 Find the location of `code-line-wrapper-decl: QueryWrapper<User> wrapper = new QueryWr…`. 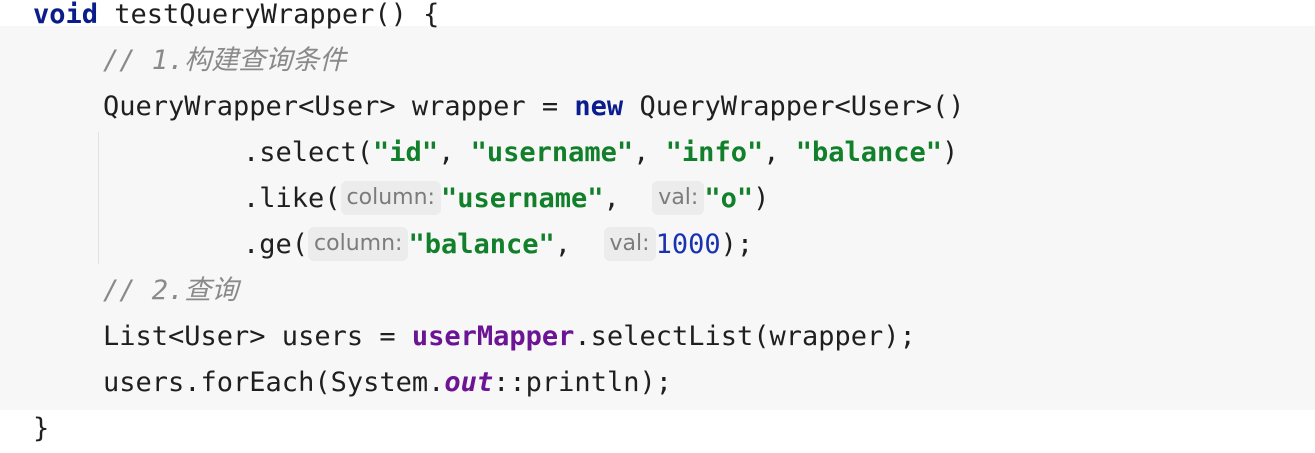

code-line-wrapper-decl: QueryWrapper<User> wrapper = new QueryWr… is located at coordinates (534, 107).